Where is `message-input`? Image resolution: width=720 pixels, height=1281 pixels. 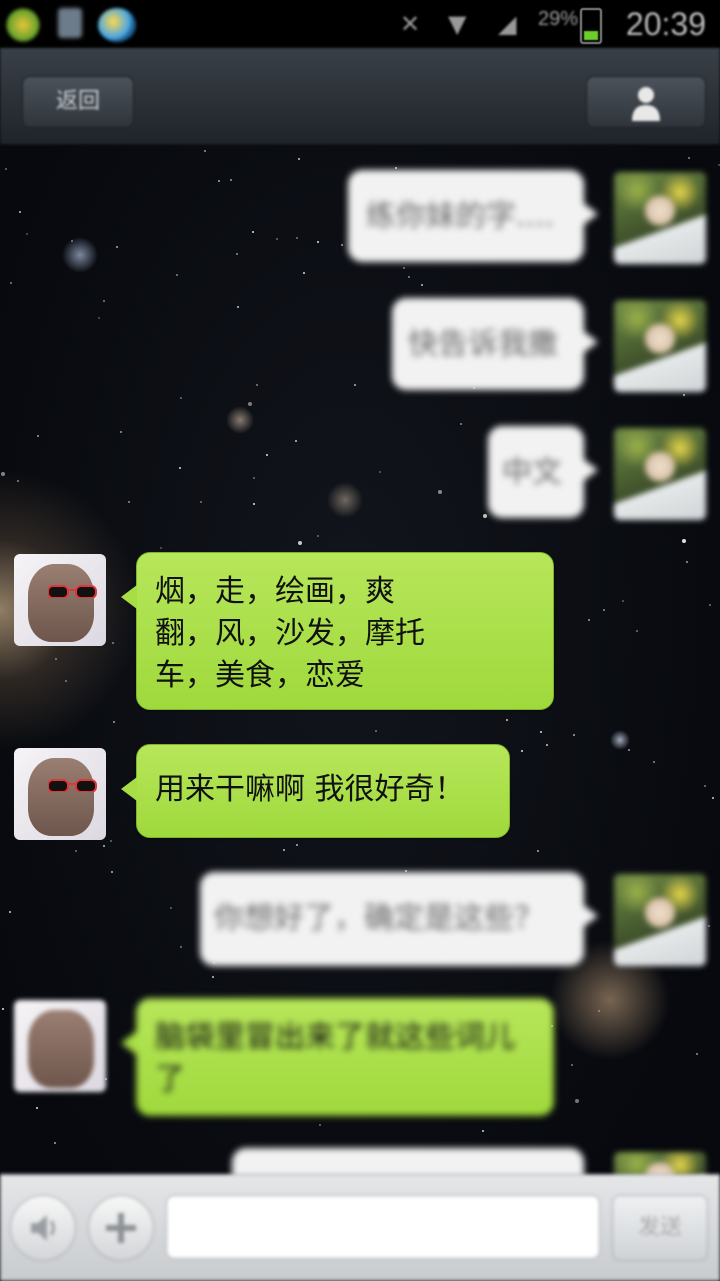
message-input is located at coordinates (383, 1227).